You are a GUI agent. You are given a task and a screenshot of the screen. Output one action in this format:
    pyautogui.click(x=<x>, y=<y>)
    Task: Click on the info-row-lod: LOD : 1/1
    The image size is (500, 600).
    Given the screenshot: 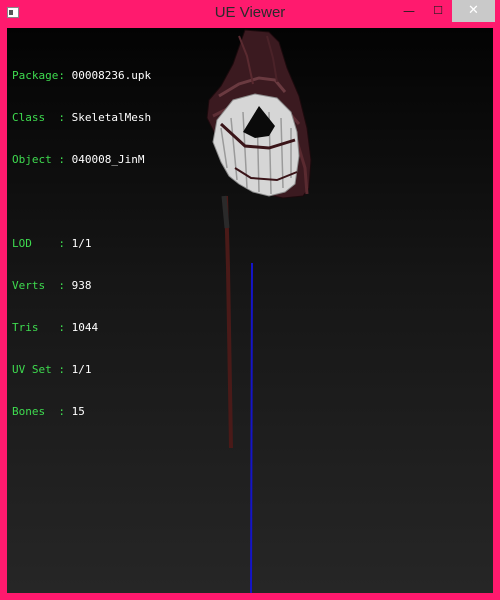 What is the action you would take?
    pyautogui.click(x=52, y=243)
    